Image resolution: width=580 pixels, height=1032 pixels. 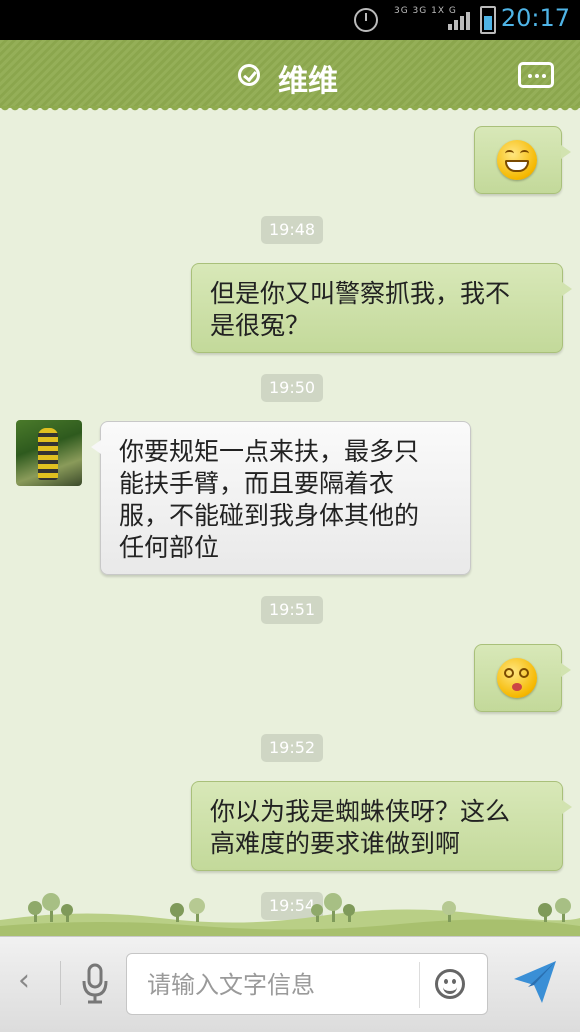 What do you see at coordinates (95, 983) in the screenshot?
I see `microphone-icon` at bounding box center [95, 983].